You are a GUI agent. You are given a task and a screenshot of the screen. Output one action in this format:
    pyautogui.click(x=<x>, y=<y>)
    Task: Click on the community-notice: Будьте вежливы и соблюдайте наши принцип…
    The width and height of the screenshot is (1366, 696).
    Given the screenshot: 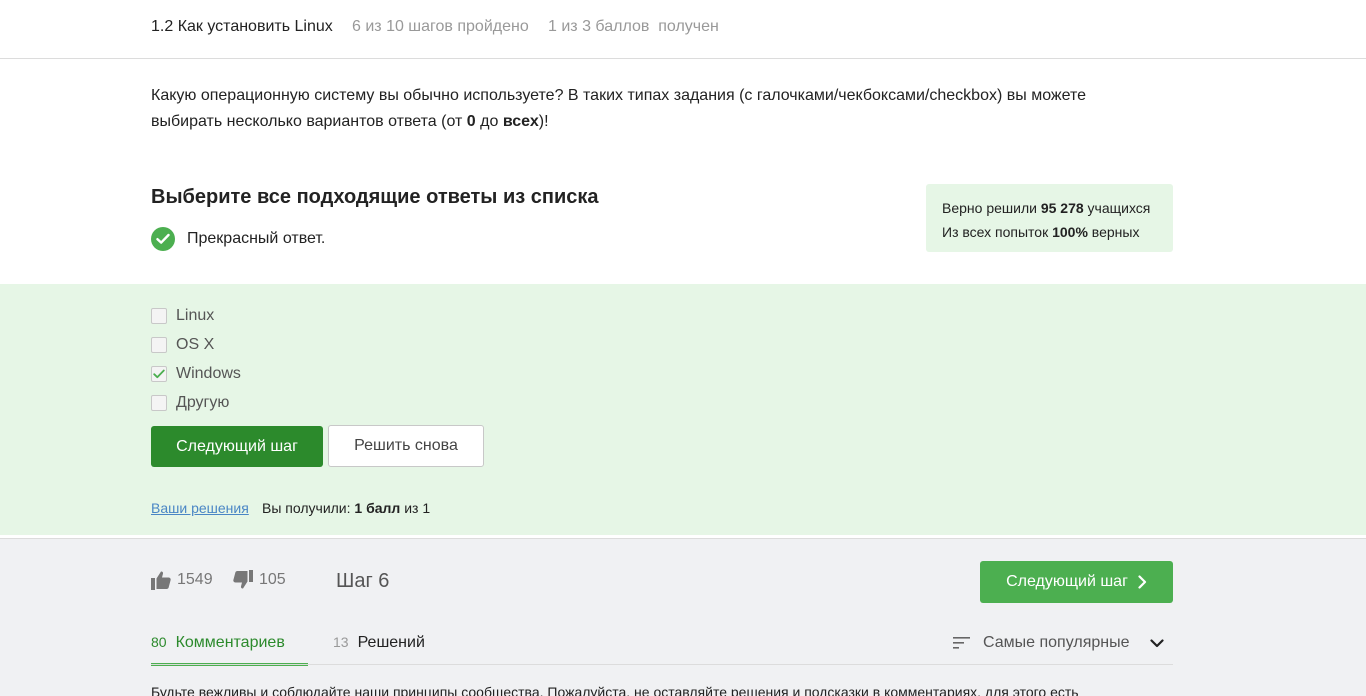 What is the action you would take?
    pyautogui.click(x=615, y=690)
    